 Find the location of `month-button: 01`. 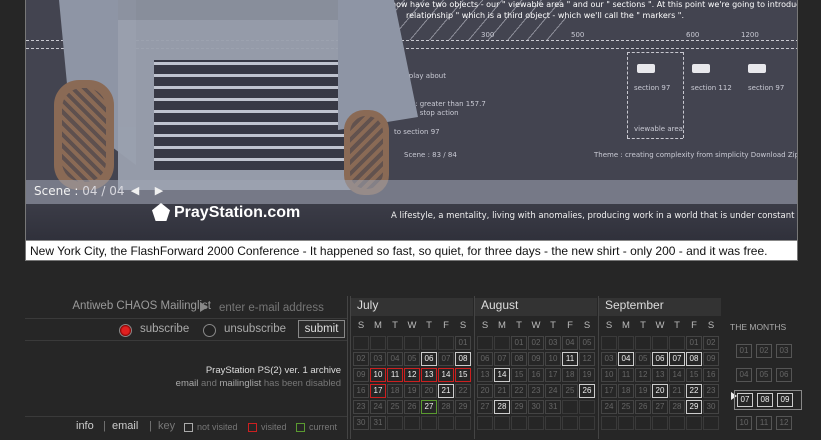

month-button: 01 is located at coordinates (744, 351).